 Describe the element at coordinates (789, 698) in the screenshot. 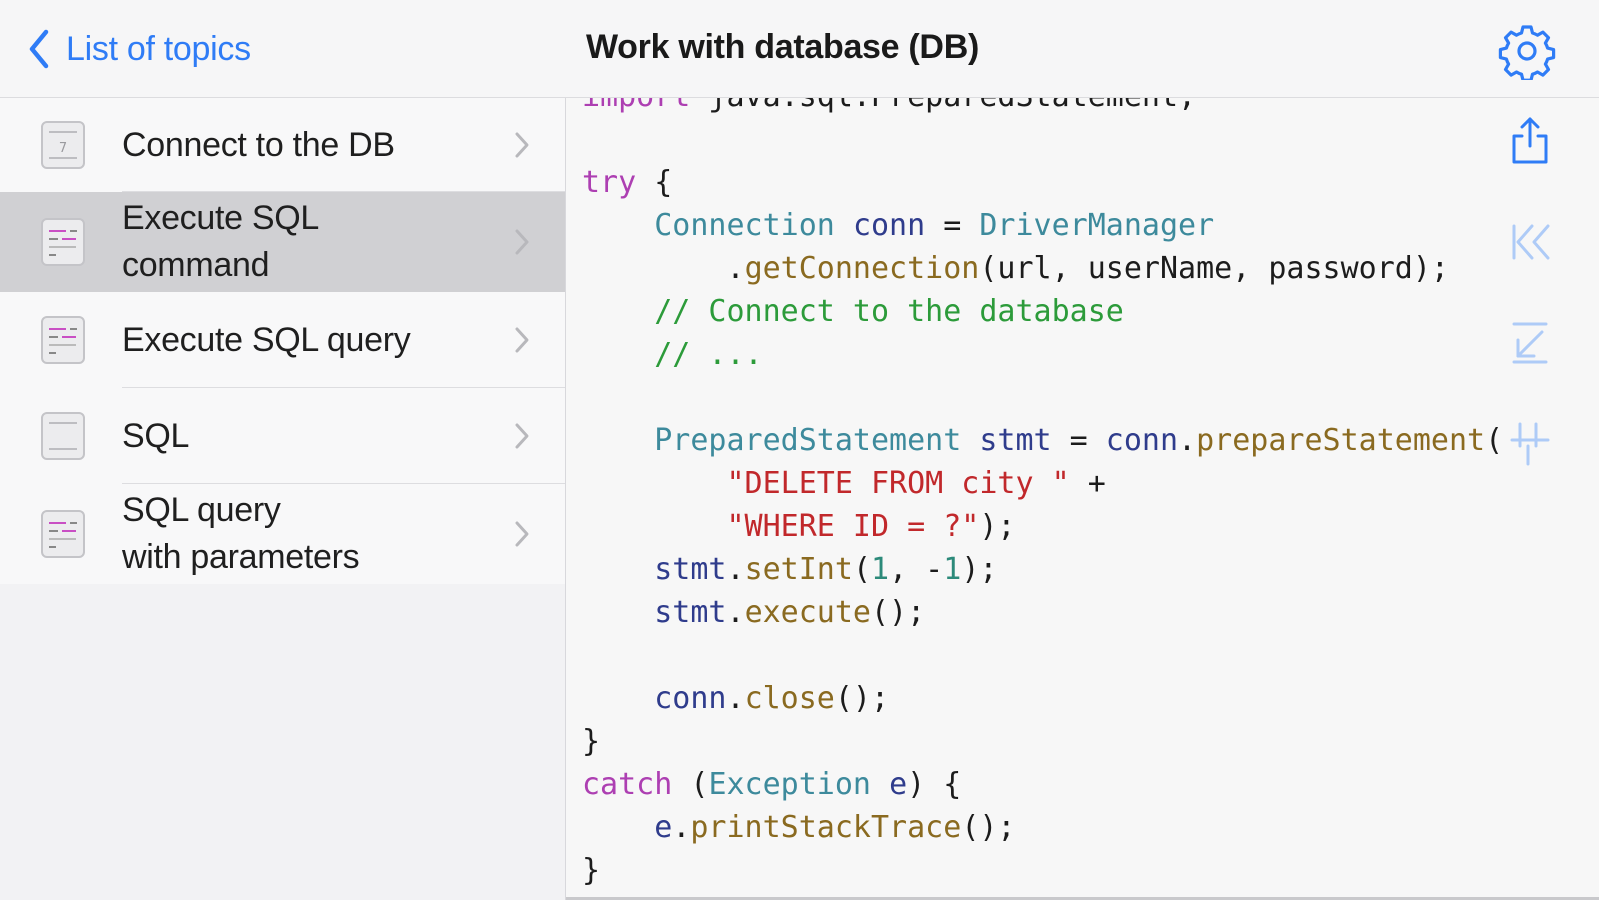

I see `code-token: close` at that location.